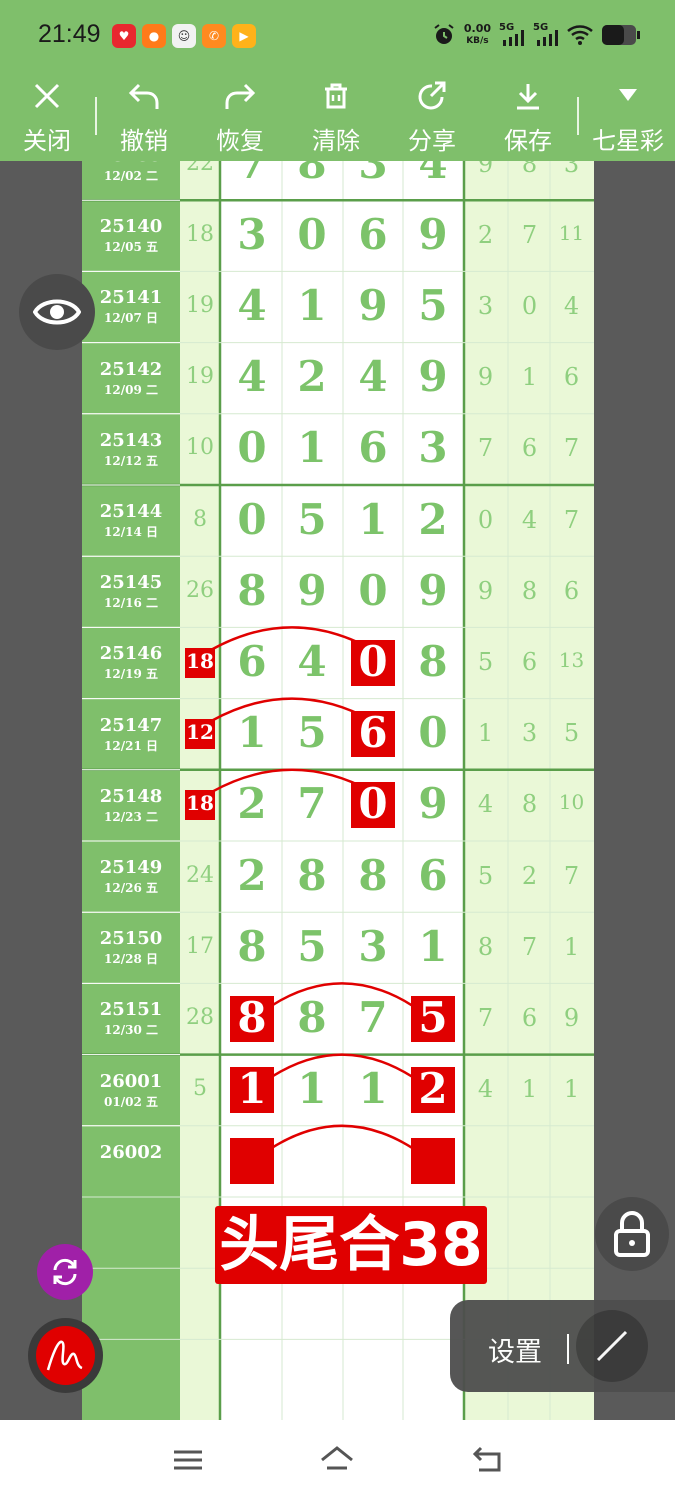 The height and width of the screenshot is (1500, 675). I want to click on sync-icon, so click(65, 1272).